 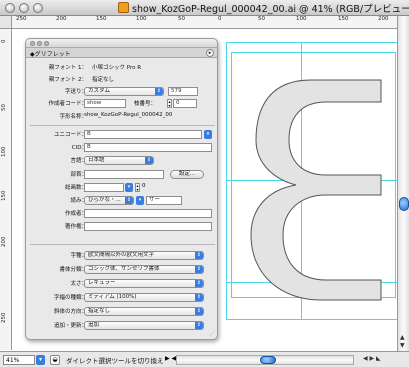 I want to click on label: 字幅の種類：, so click(x=70, y=298).